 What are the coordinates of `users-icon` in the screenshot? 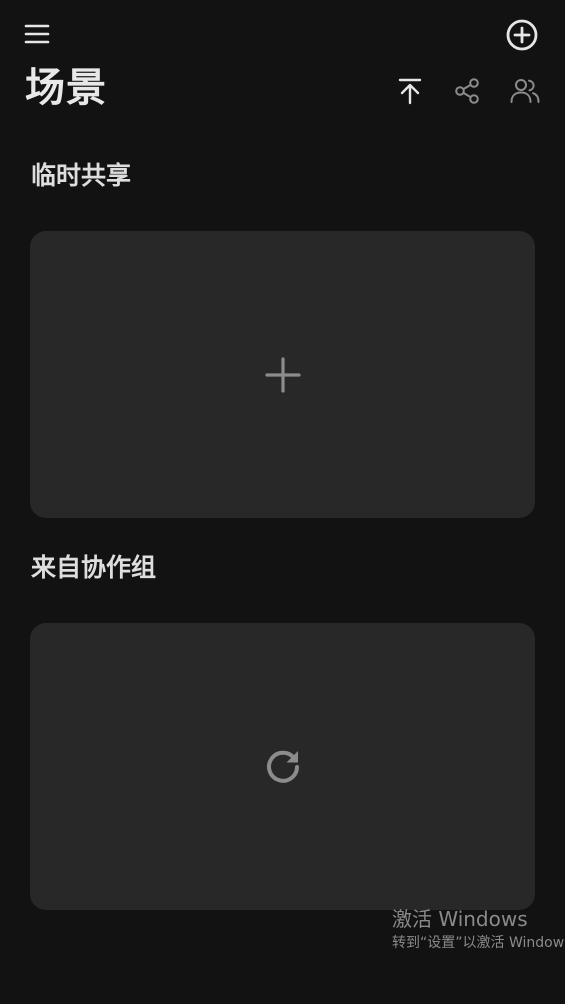 It's located at (525, 91).